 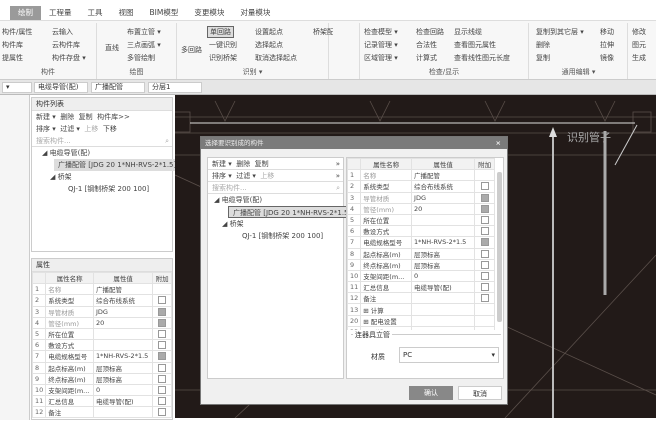 I want to click on btn-riser: 布置立管 ▾, so click(x=144, y=32).